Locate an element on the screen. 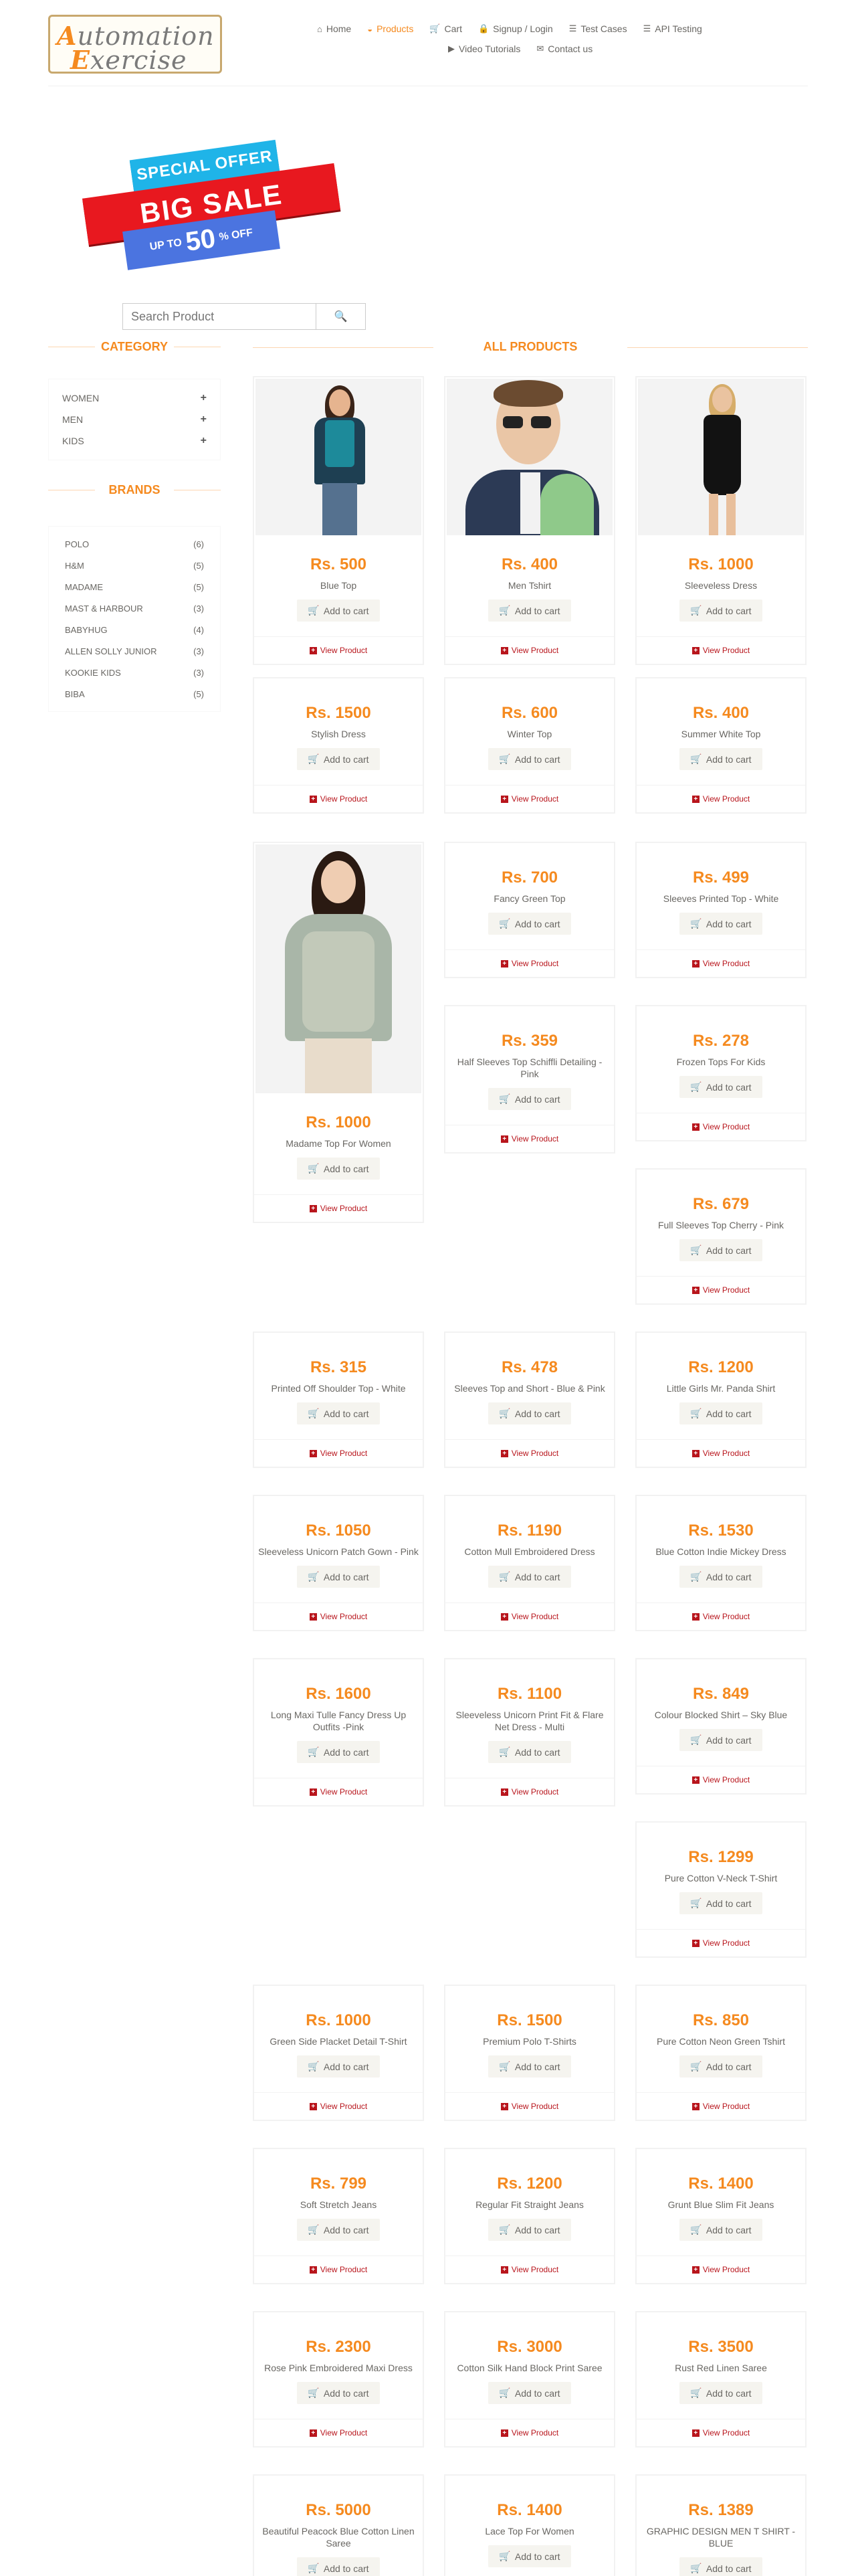 The height and width of the screenshot is (2576, 856). nav-video-tutorials: ▶ Video Tutorials is located at coordinates (484, 48).